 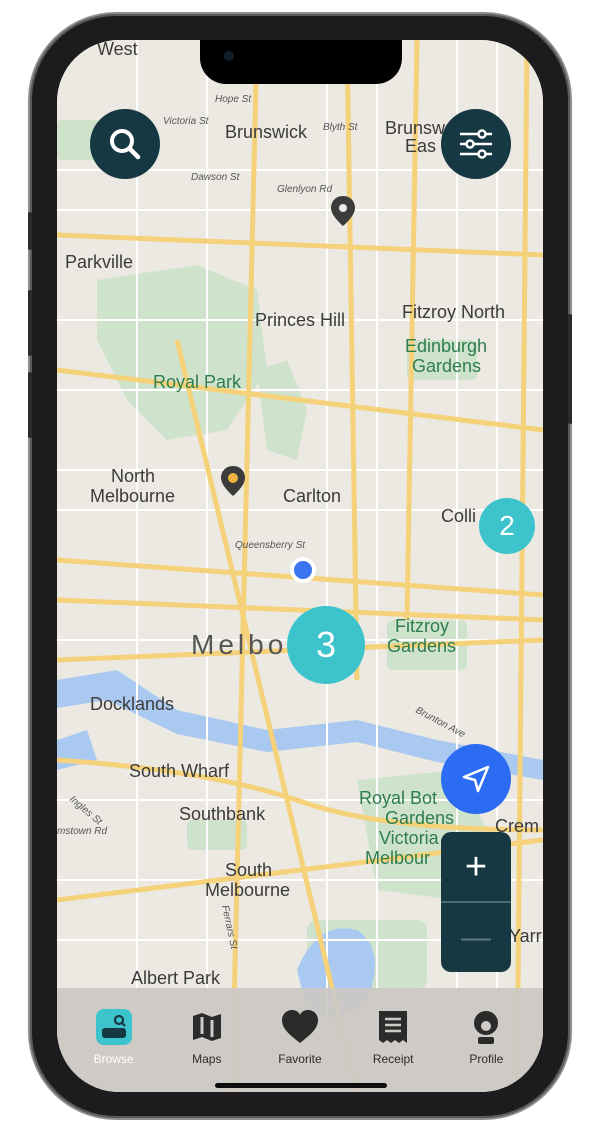 I want to click on zoom-control: + —, so click(x=476, y=902).